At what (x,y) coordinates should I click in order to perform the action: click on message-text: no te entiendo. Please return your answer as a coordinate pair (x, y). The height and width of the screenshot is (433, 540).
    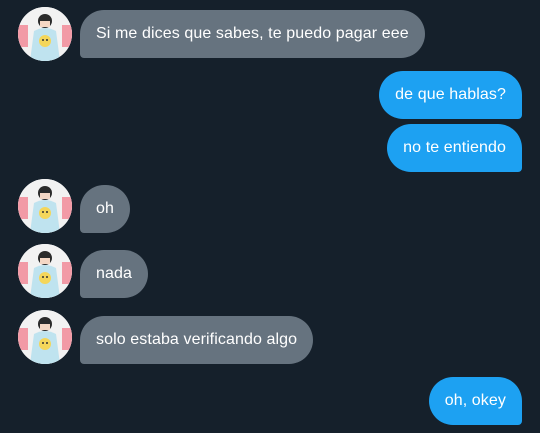
    Looking at the image, I should click on (454, 147).